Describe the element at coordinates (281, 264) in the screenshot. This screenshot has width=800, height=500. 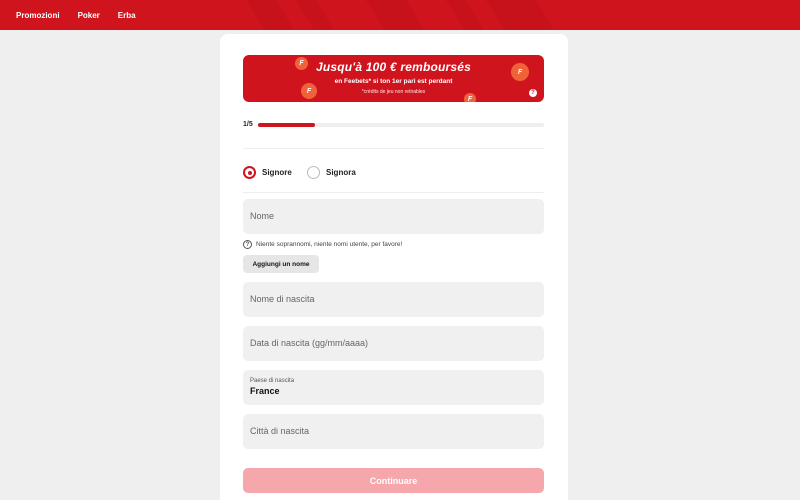
I see `add-name-button: Aggiungi un nome` at that location.